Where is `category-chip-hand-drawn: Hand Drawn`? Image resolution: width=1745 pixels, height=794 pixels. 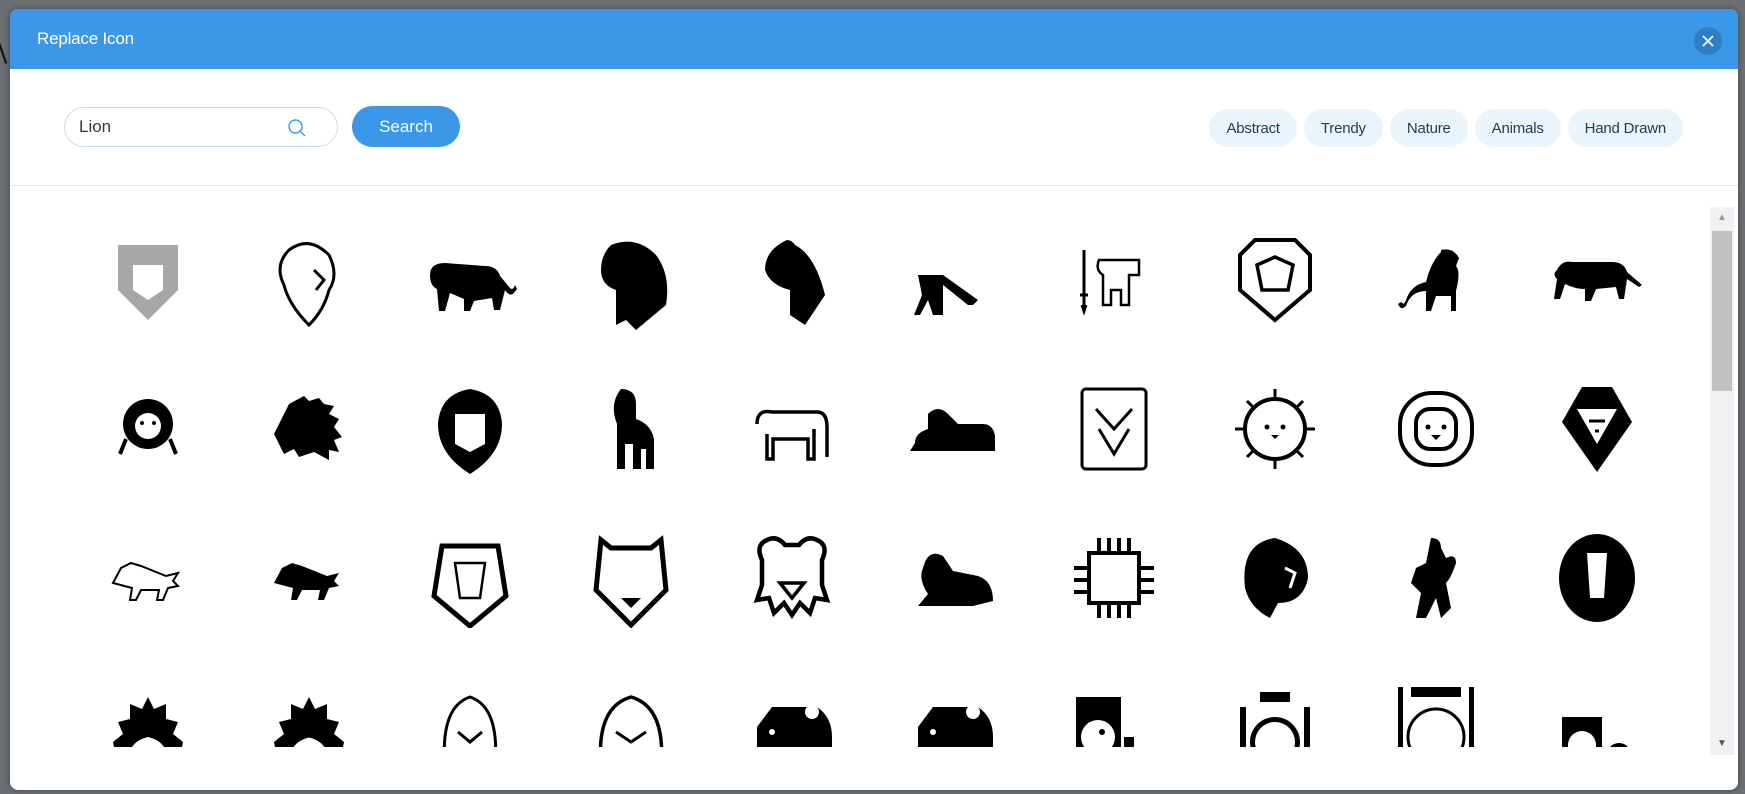 category-chip-hand-drawn: Hand Drawn is located at coordinates (1625, 128).